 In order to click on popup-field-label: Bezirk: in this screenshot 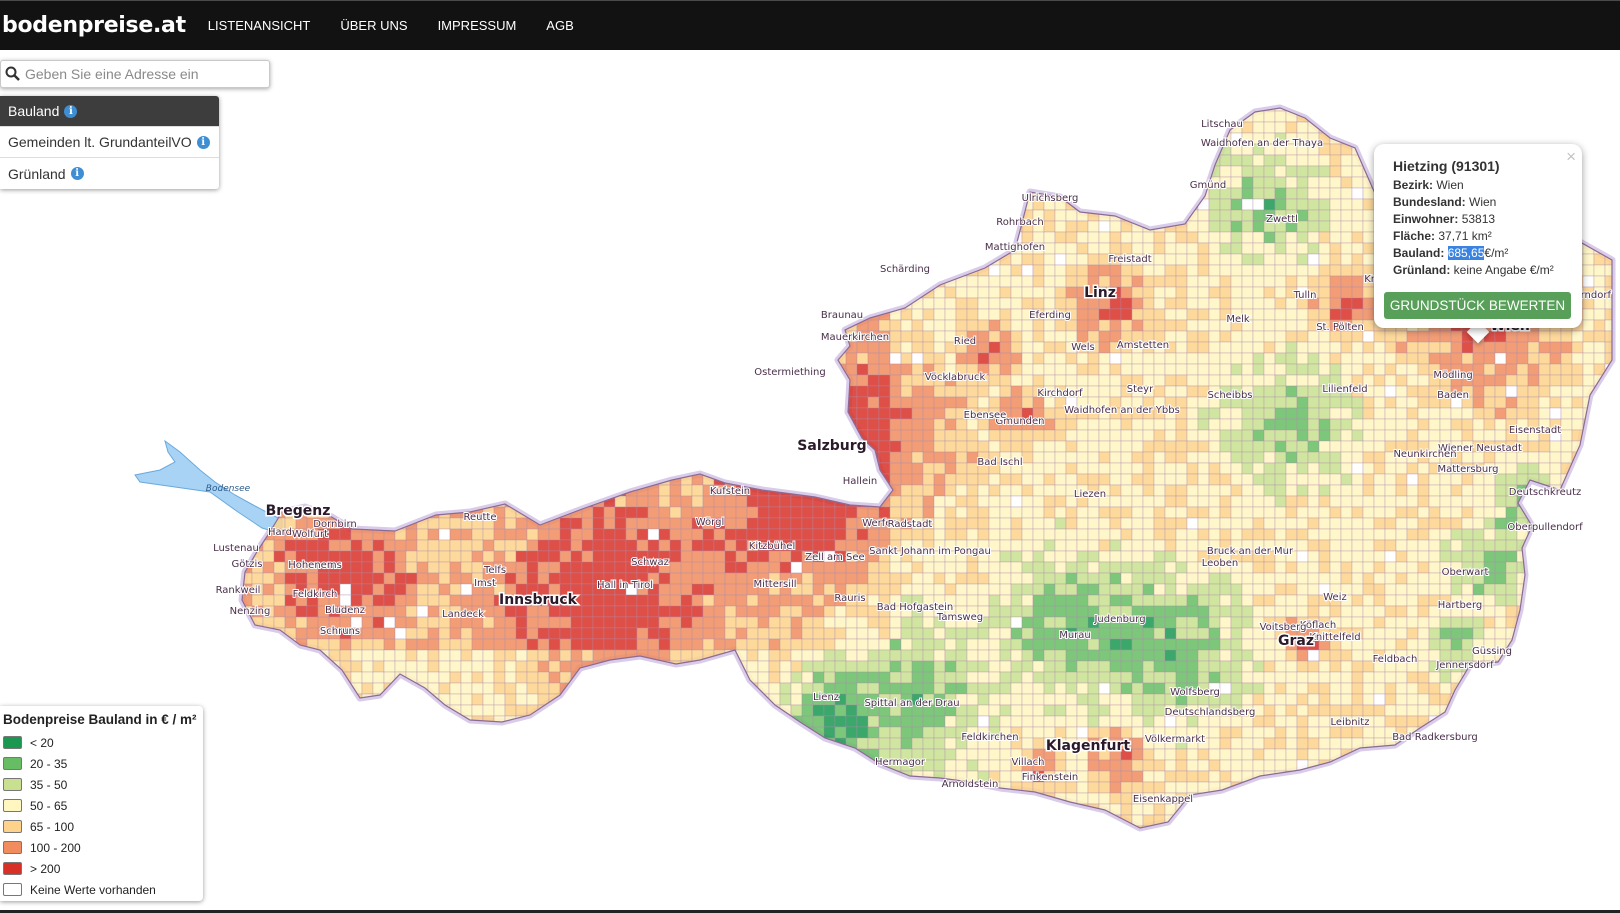, I will do `click(1413, 185)`.